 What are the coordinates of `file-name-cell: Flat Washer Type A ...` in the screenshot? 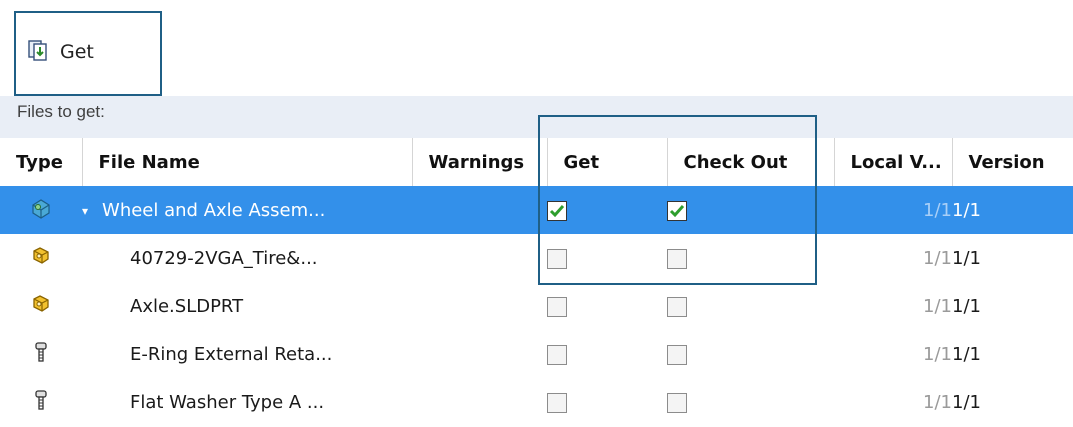 It's located at (247, 402).